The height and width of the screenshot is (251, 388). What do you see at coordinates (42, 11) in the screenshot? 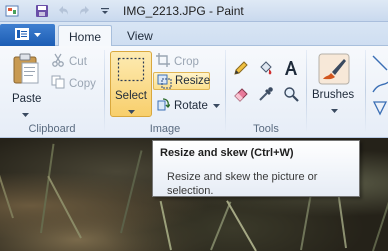
I see `save-icon` at bounding box center [42, 11].